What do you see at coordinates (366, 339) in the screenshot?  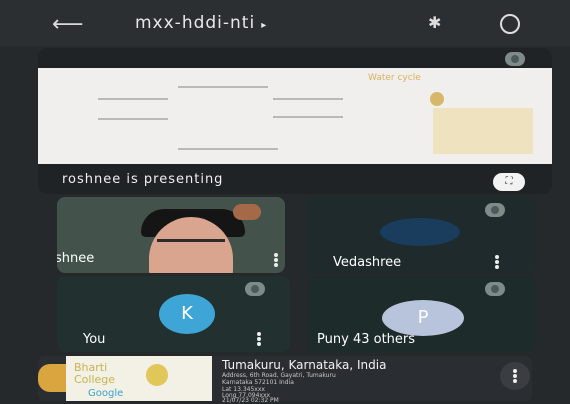 I see `participant-name-others: Puny 43 others` at bounding box center [366, 339].